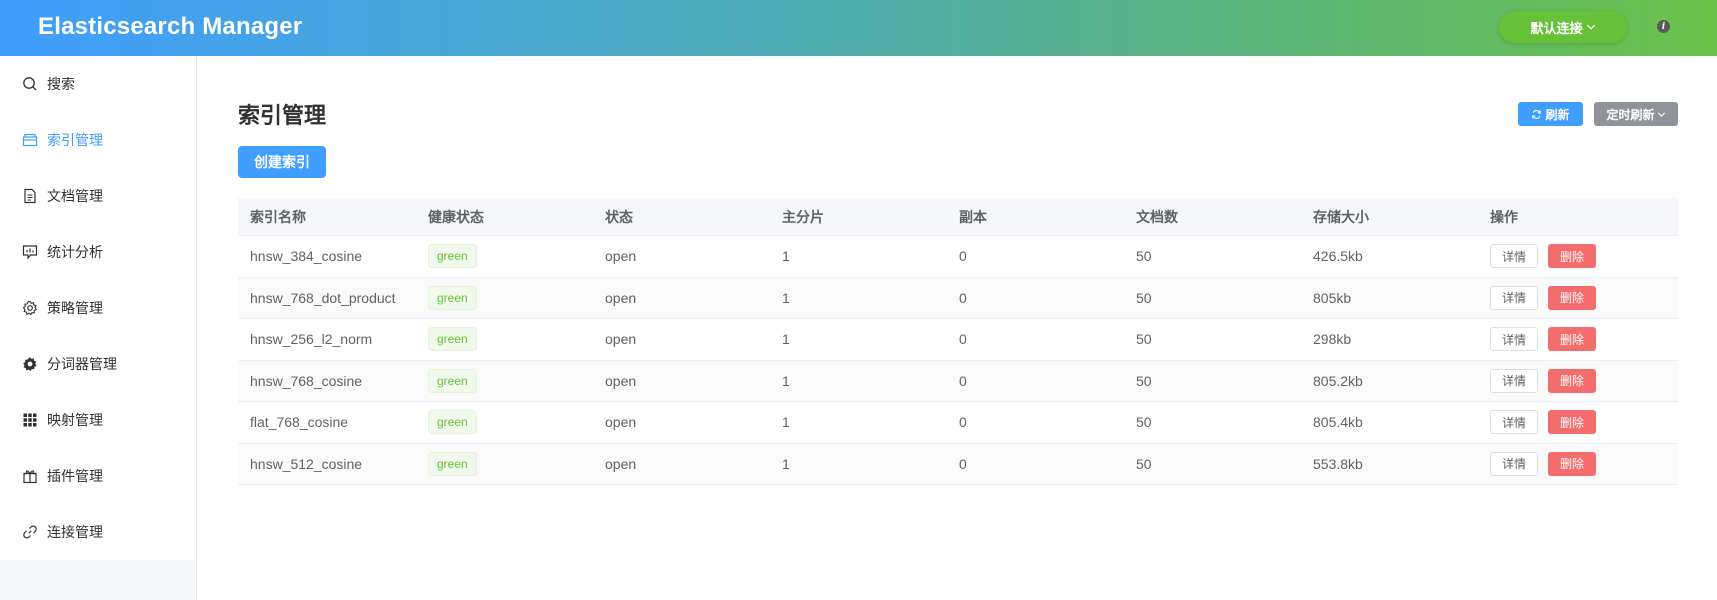 The width and height of the screenshot is (1717, 600). Describe the element at coordinates (282, 162) in the screenshot. I see `create-index-button: 创建索引` at that location.